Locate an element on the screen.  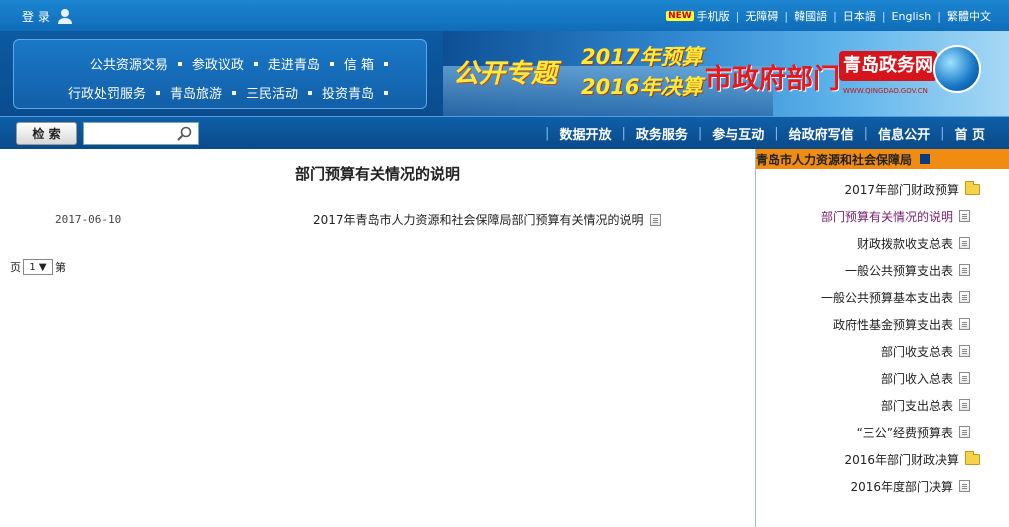
tree-label: 部门支出总表 is located at coordinates (916, 405).